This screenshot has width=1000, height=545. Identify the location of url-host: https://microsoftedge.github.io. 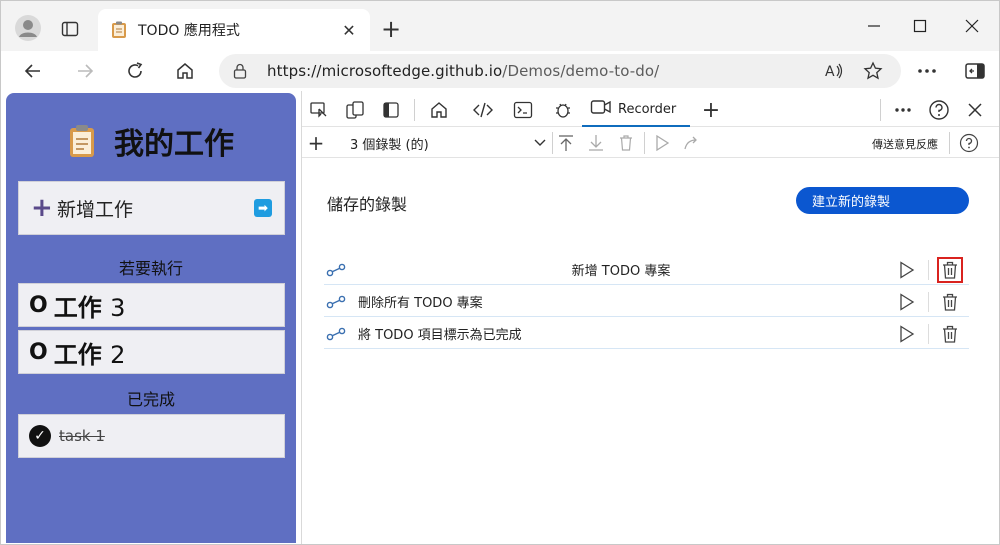
(385, 71).